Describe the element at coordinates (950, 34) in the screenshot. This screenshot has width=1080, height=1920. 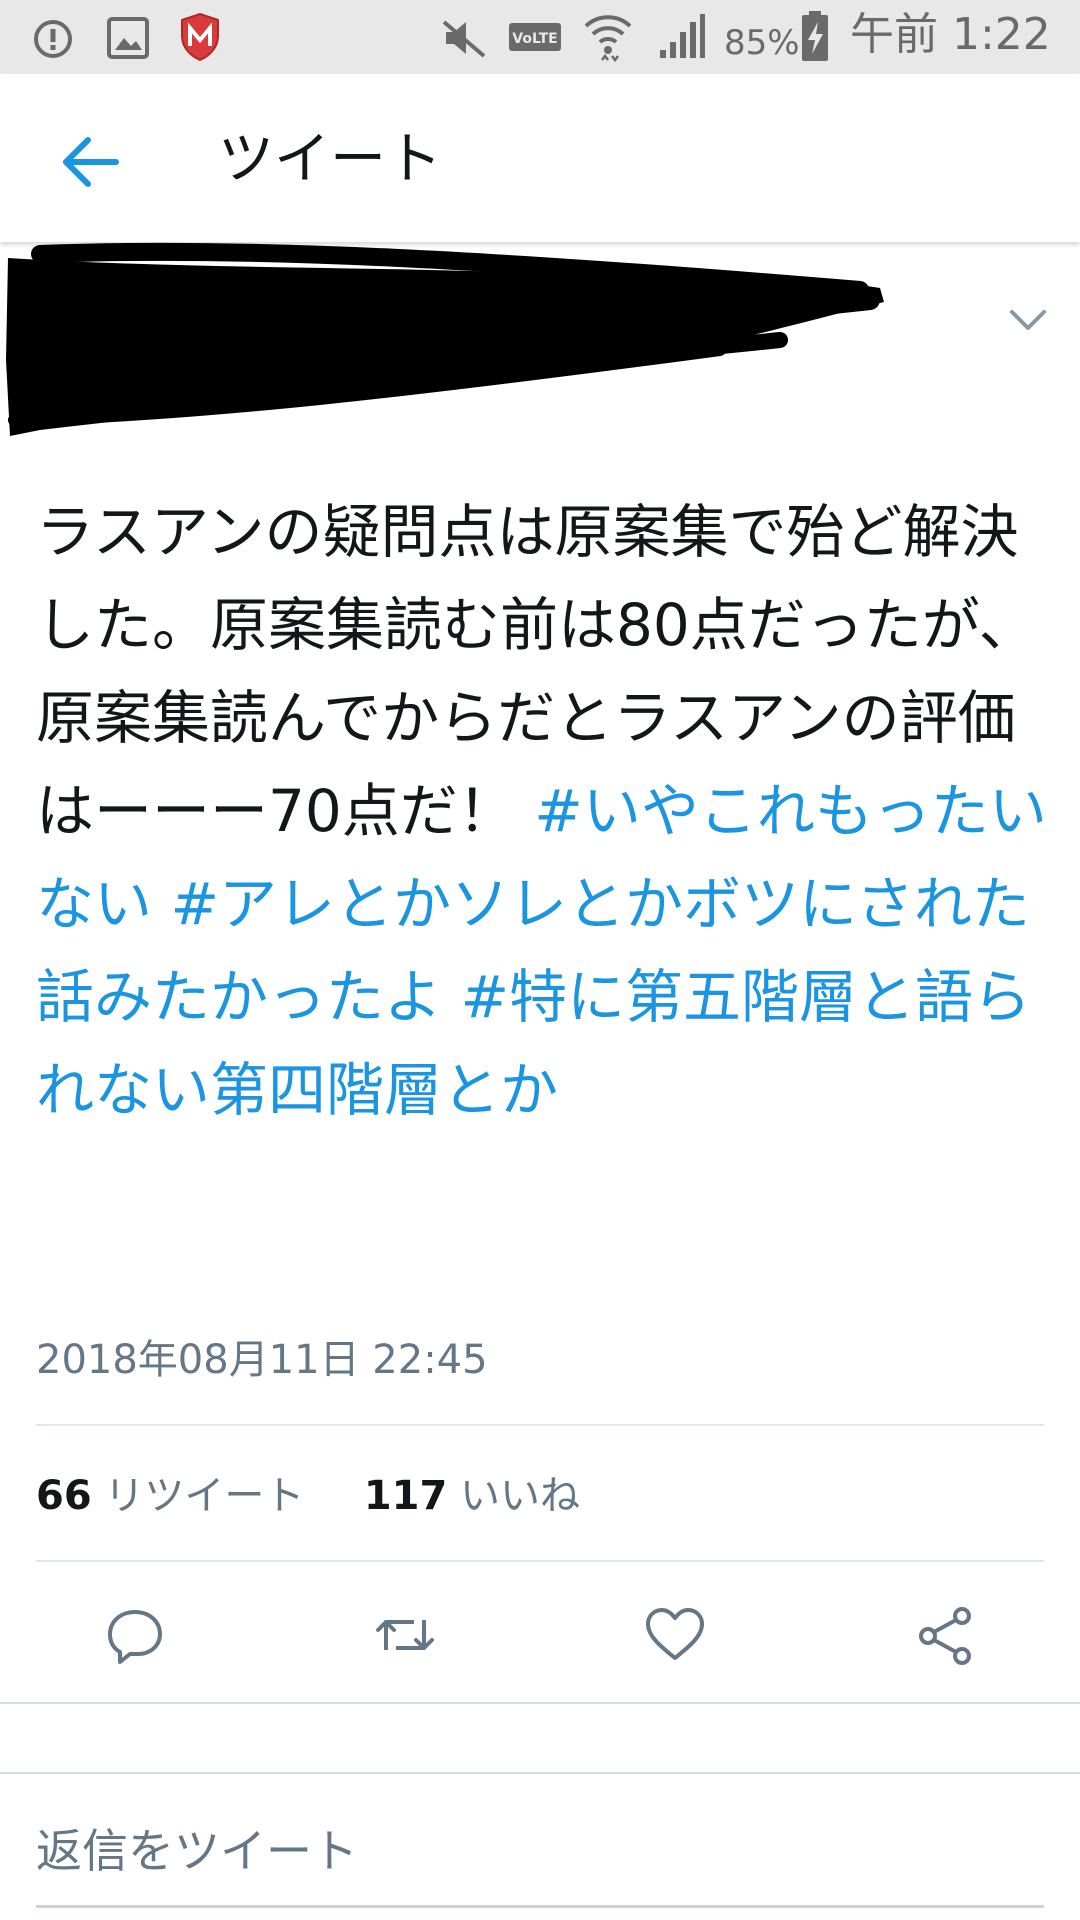
I see `clock: 午前 1:22` at that location.